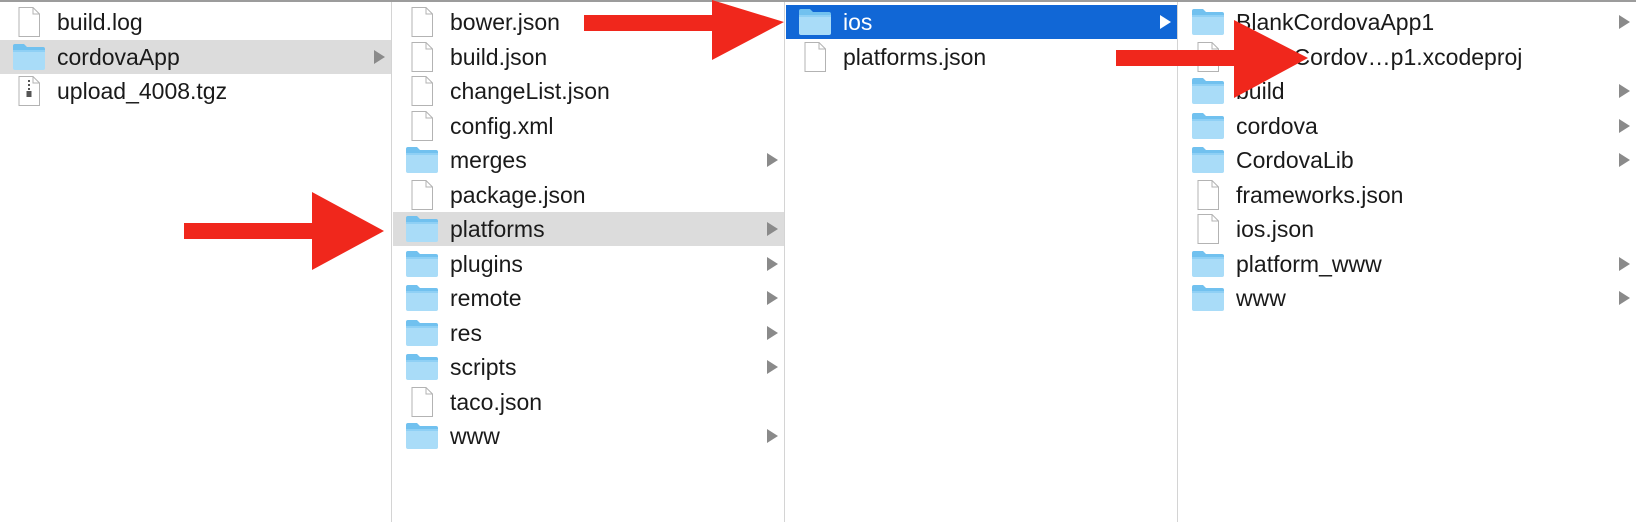 This screenshot has width=1636, height=522. Describe the element at coordinates (483, 367) in the screenshot. I see `item-label: scripts` at that location.